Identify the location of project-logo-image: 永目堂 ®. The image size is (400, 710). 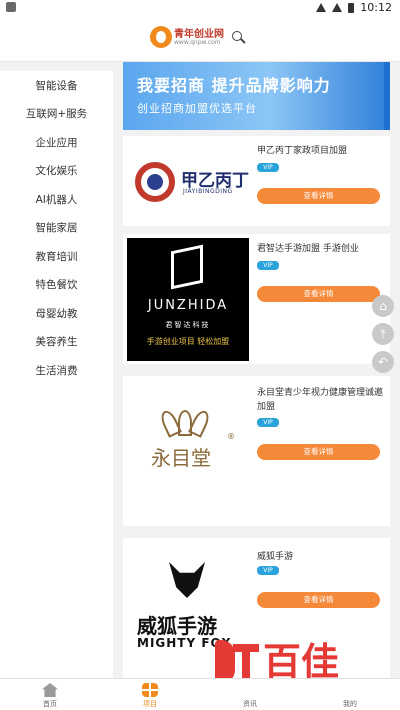
(188, 438).